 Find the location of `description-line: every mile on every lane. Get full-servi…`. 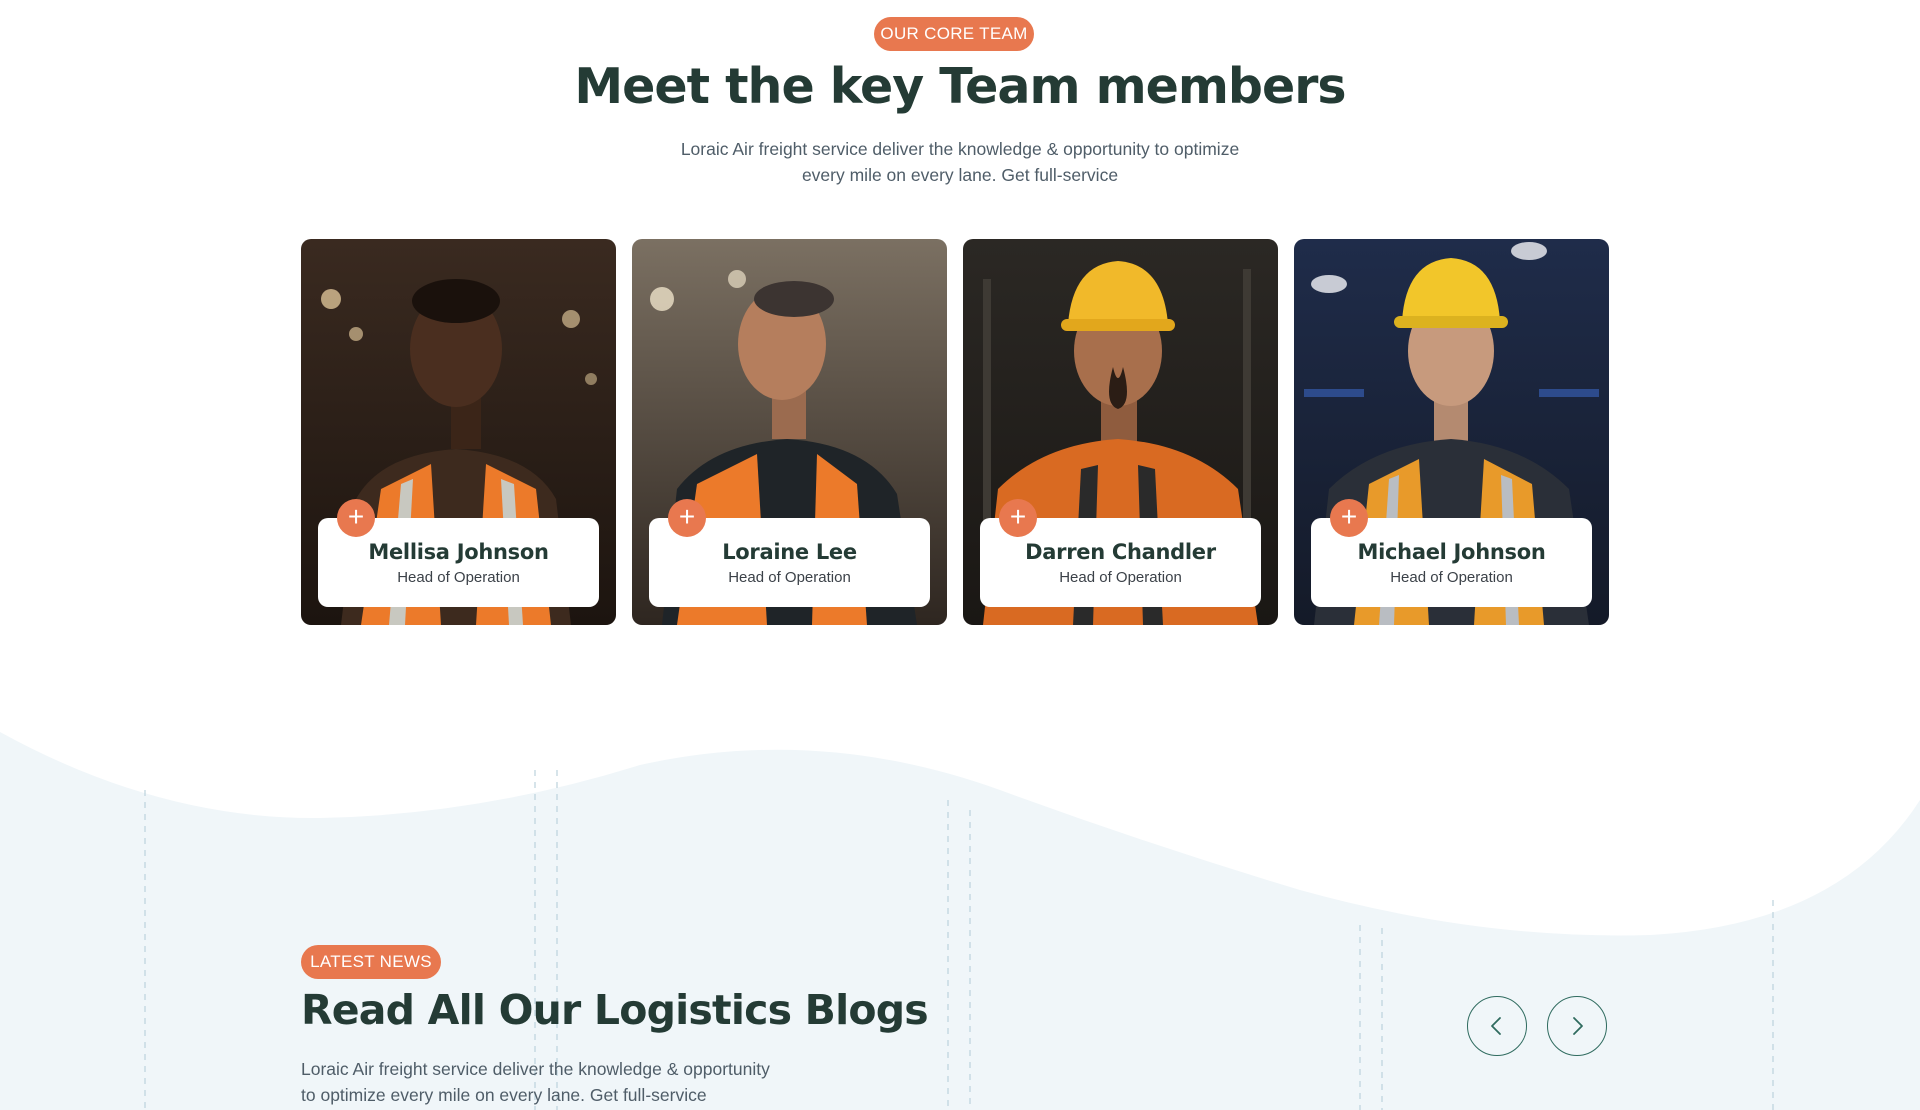

description-line: every mile on every lane. Get full-servi… is located at coordinates (960, 175).